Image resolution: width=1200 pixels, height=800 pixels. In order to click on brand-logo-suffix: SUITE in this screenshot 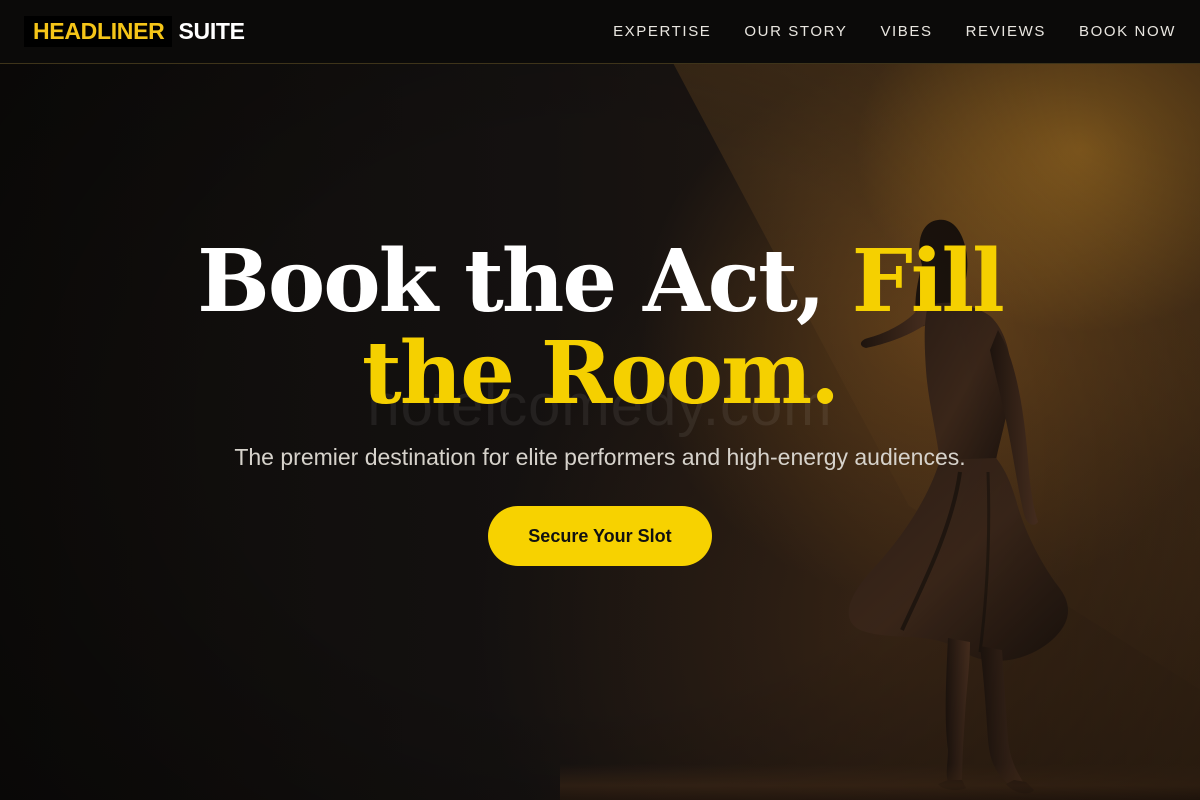, I will do `click(211, 31)`.